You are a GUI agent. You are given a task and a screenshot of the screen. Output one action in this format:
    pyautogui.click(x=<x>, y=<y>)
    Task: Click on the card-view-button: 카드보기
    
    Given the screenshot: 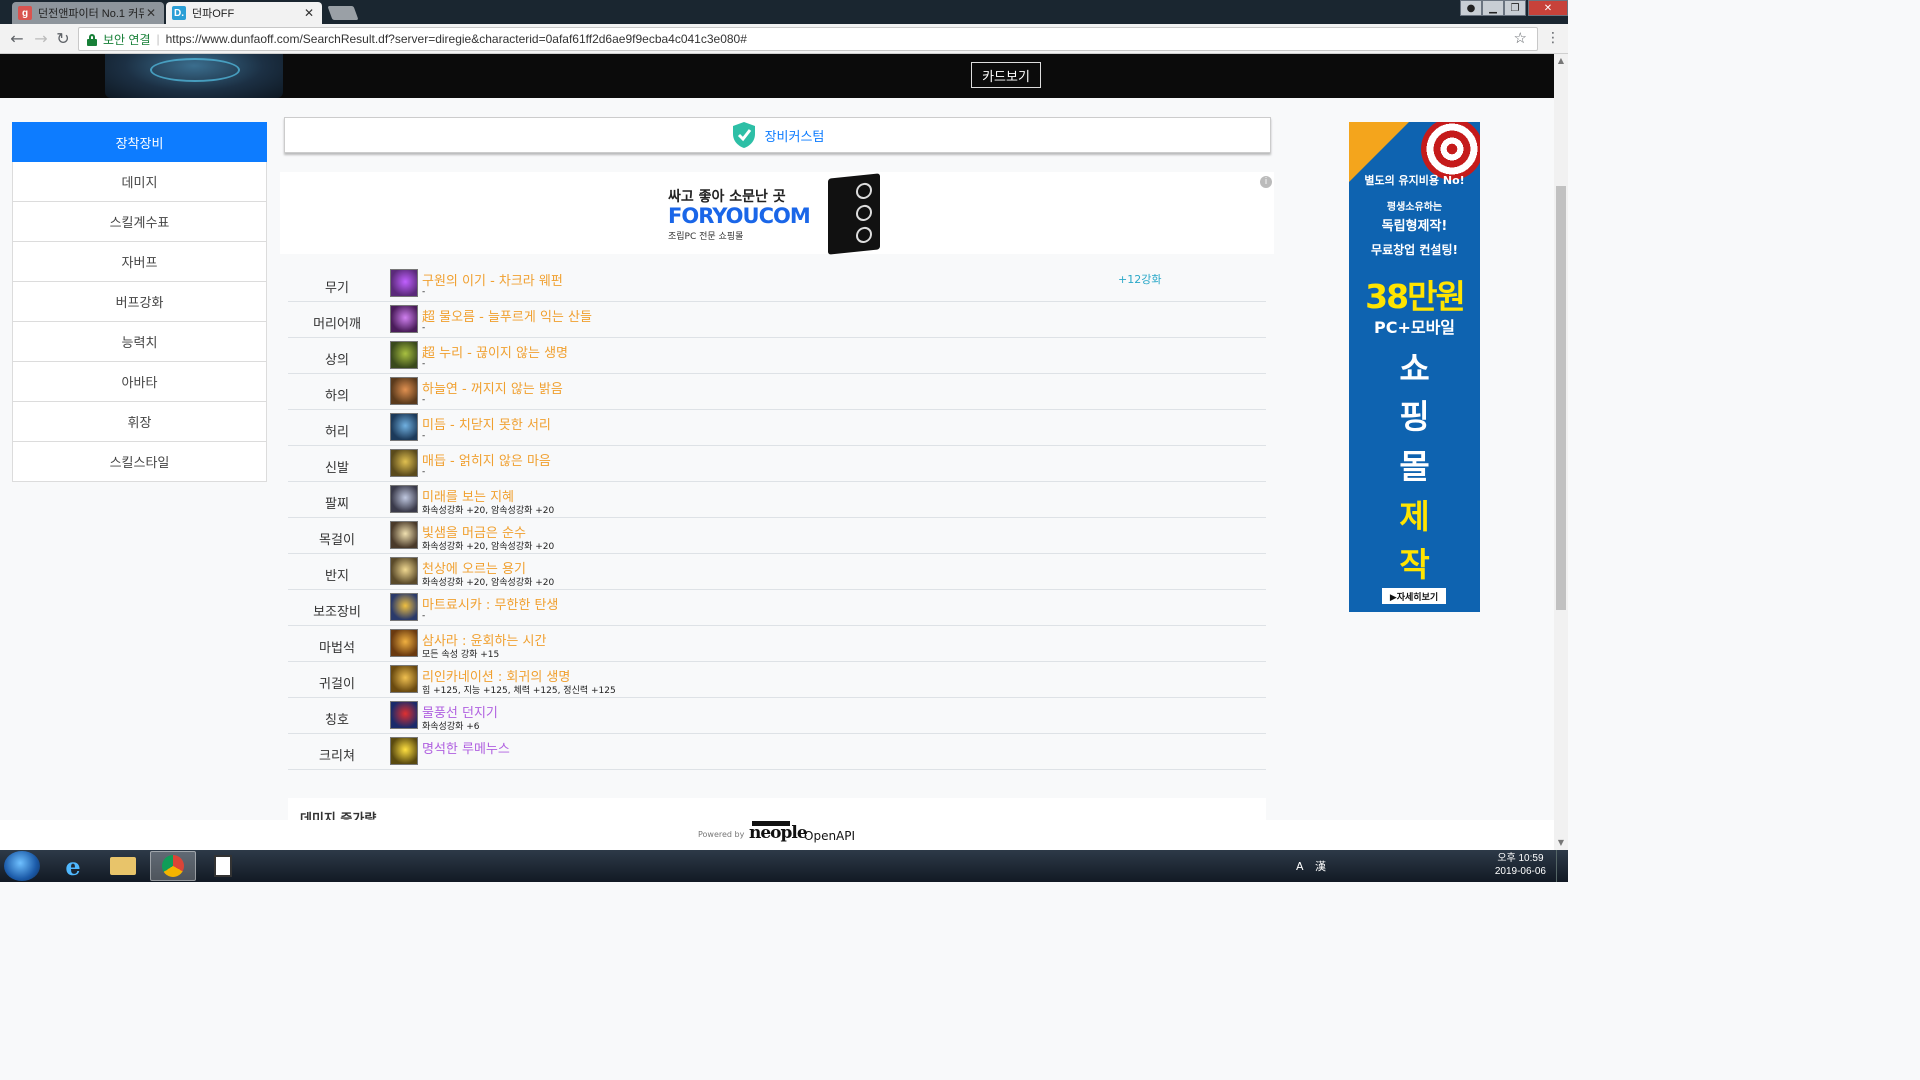 What is the action you would take?
    pyautogui.click(x=1006, y=75)
    